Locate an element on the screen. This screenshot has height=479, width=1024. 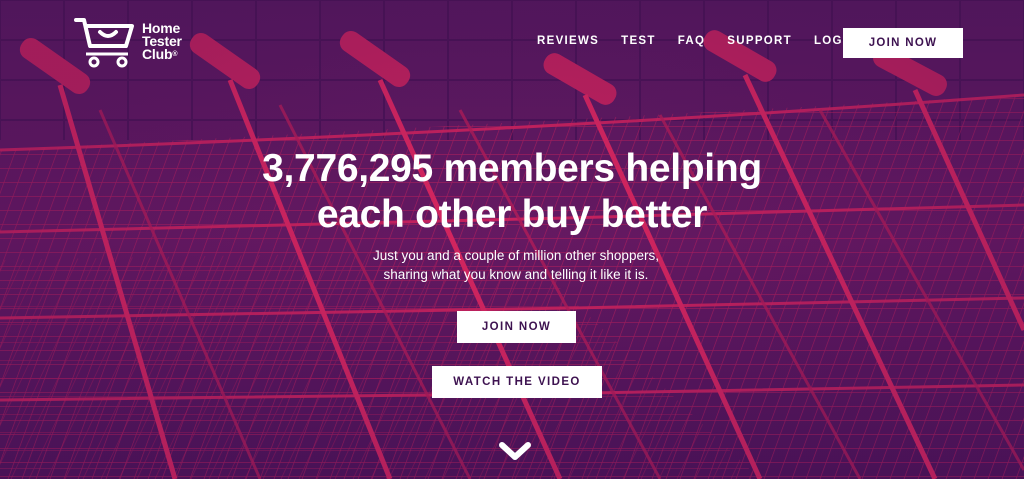
registered-mark: ® is located at coordinates (175, 54).